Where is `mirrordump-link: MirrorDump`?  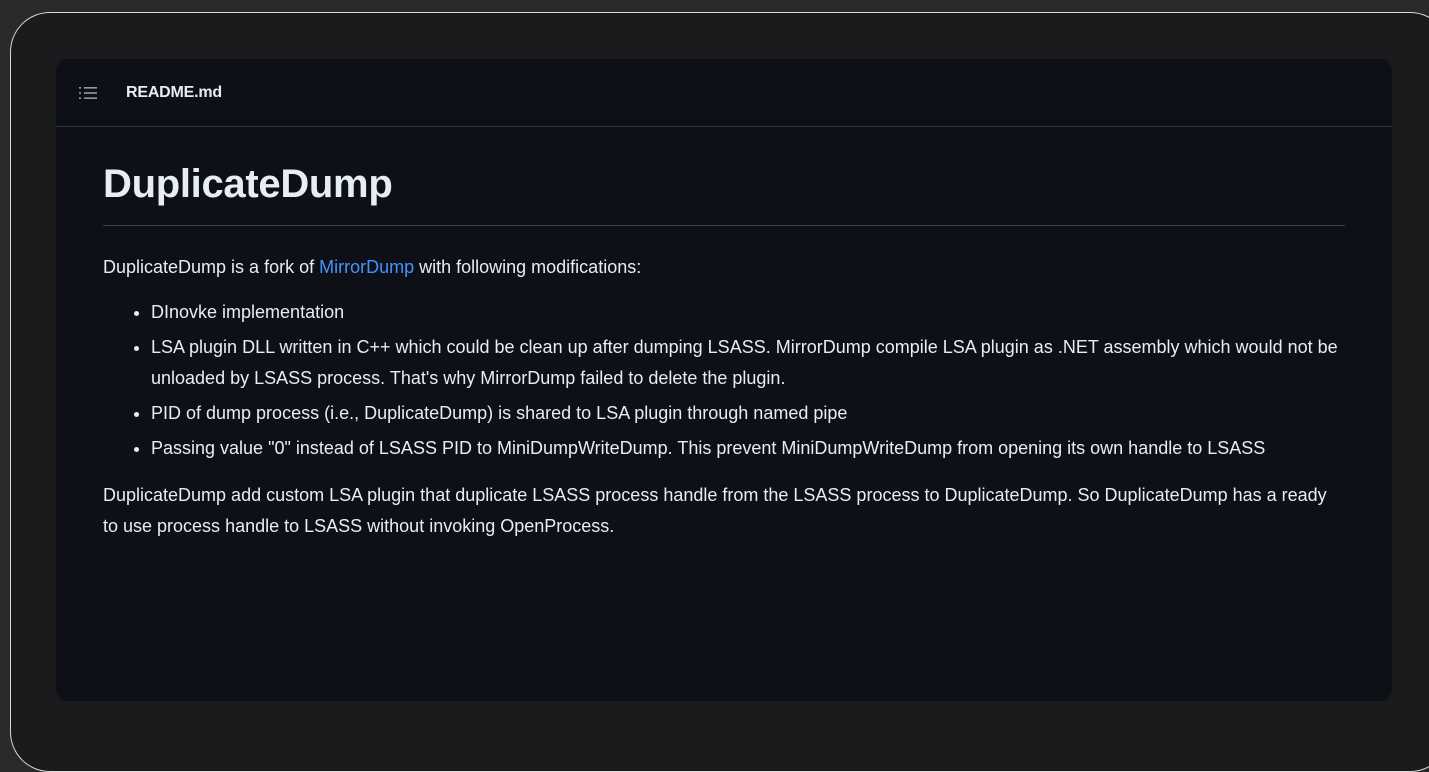 mirrordump-link: MirrorDump is located at coordinates (366, 267).